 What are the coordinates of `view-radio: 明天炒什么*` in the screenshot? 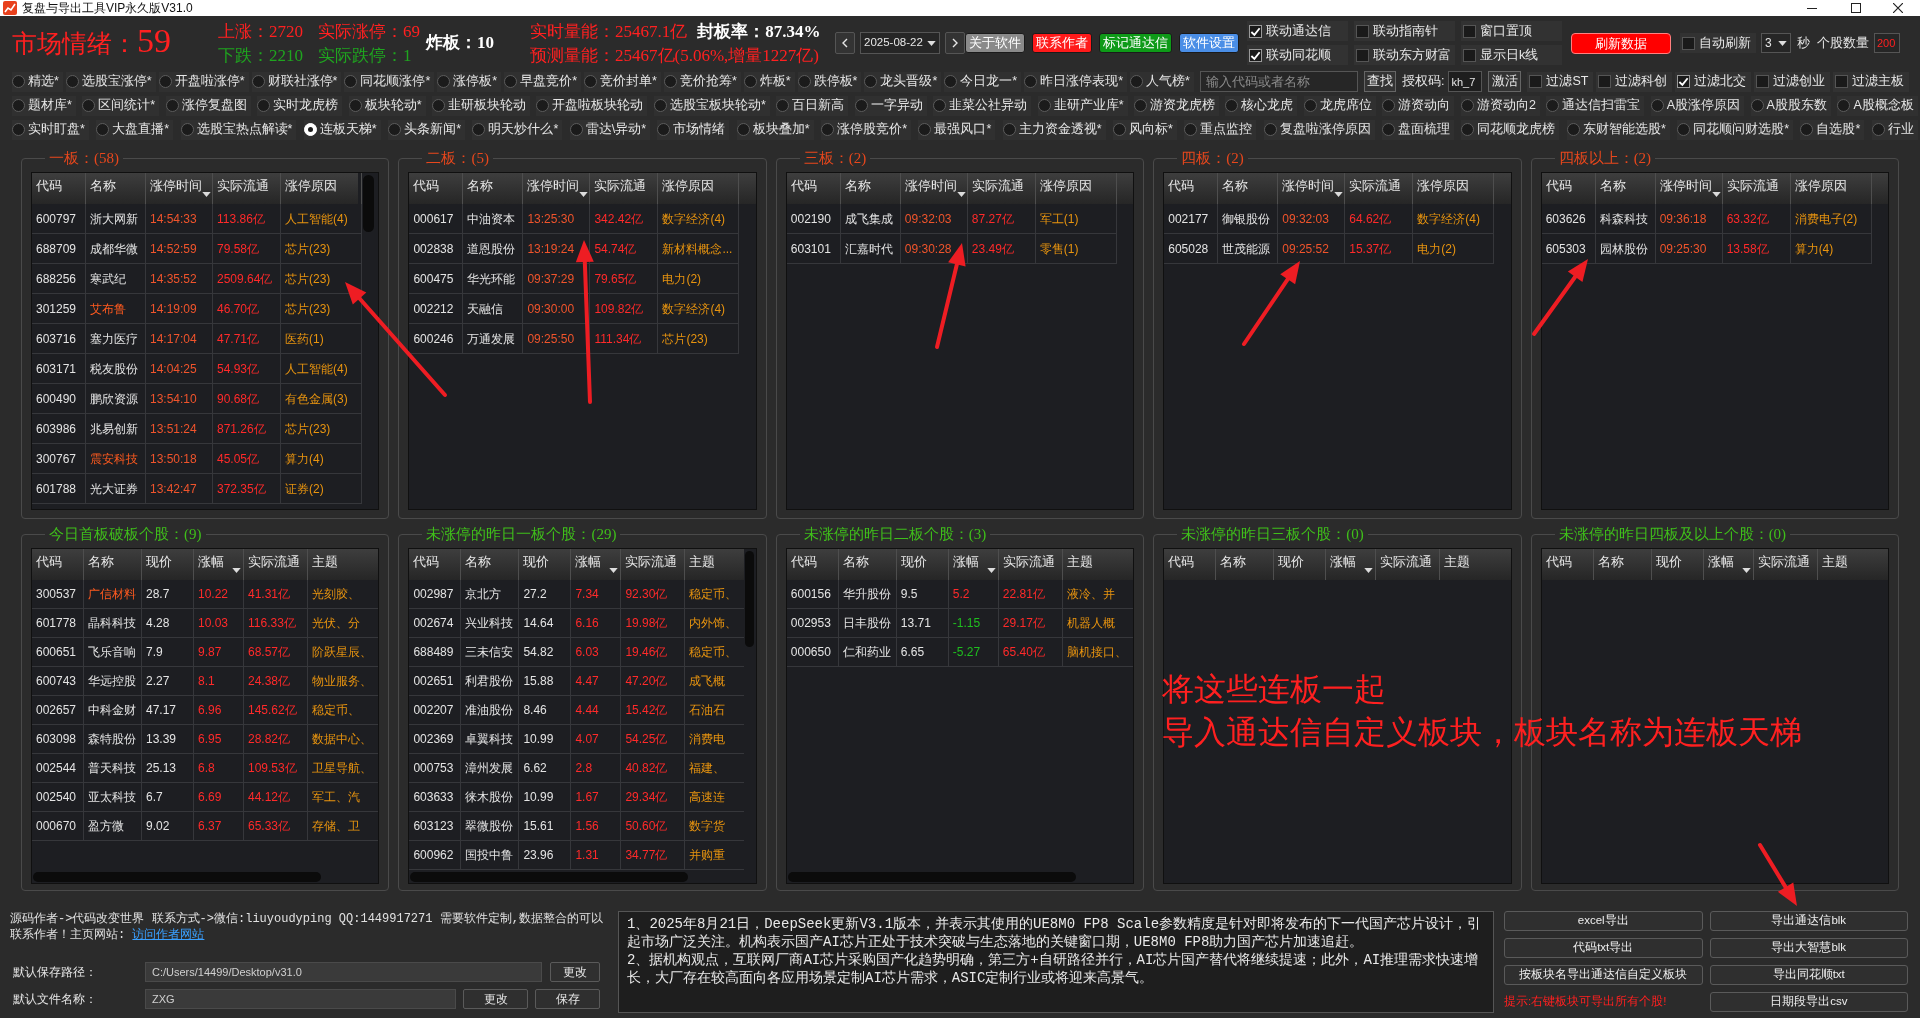 It's located at (517, 129).